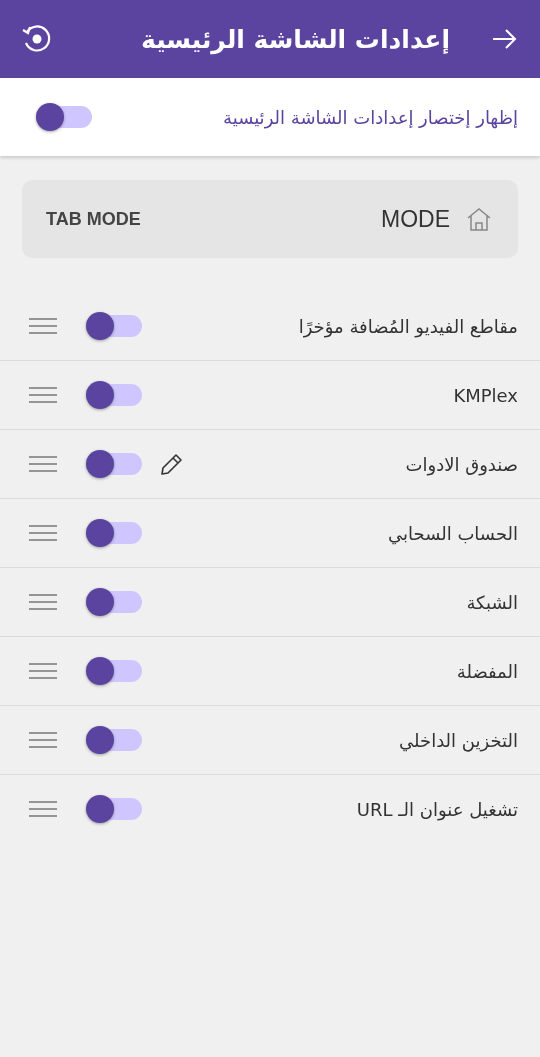 This screenshot has height=1057, width=540. What do you see at coordinates (93, 219) in the screenshot?
I see `tab-mode-label: TAB MODE` at bounding box center [93, 219].